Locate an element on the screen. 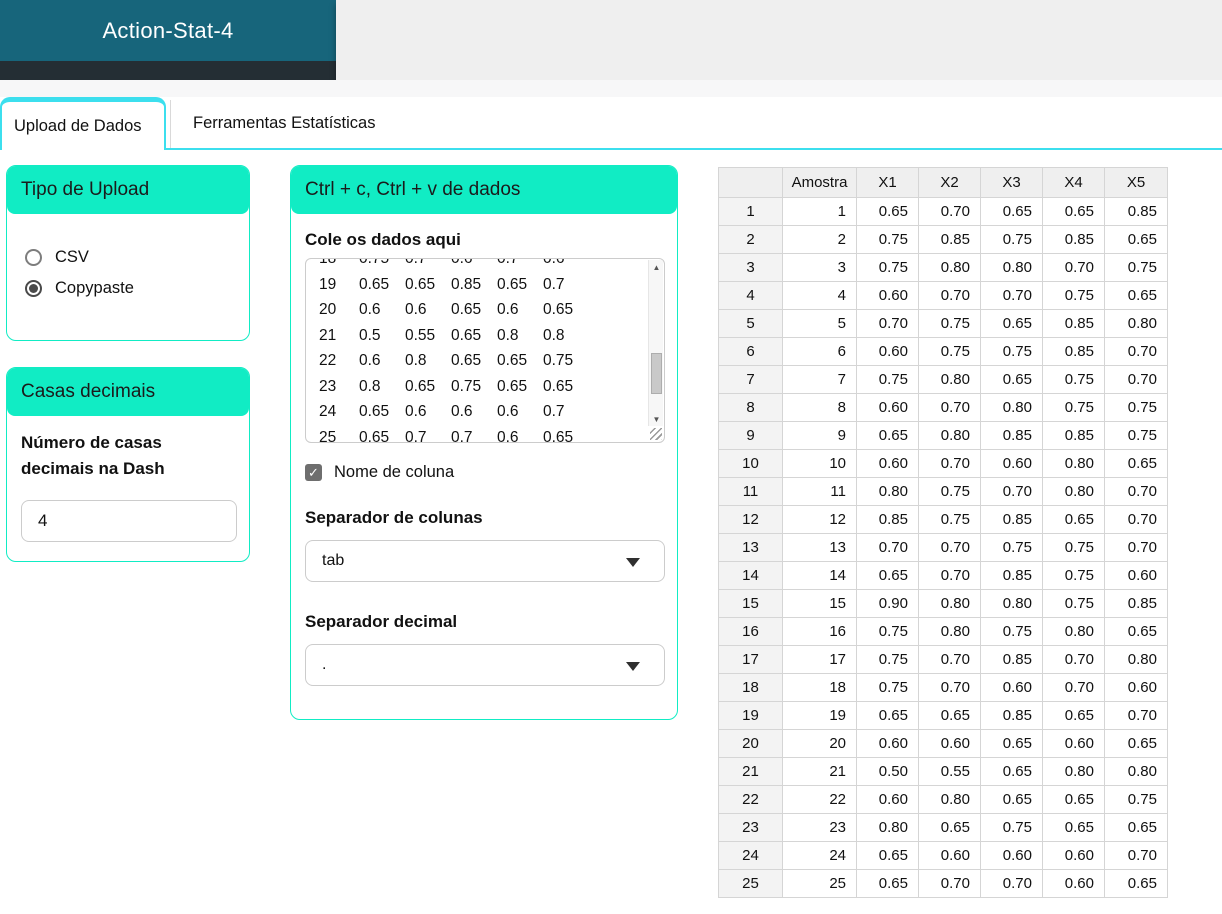  table-cell: 0.55 is located at coordinates (949, 771).